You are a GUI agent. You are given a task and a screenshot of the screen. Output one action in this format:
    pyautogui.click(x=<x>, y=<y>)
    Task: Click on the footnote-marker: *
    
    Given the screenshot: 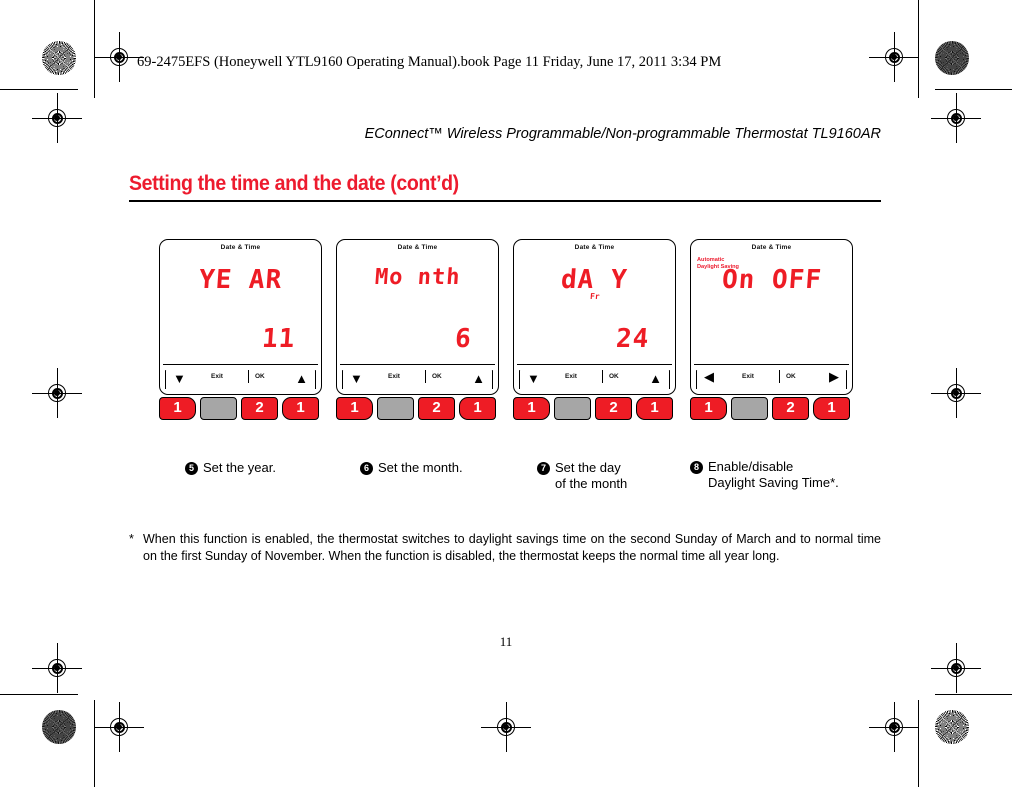 What is the action you would take?
    pyautogui.click(x=131, y=539)
    